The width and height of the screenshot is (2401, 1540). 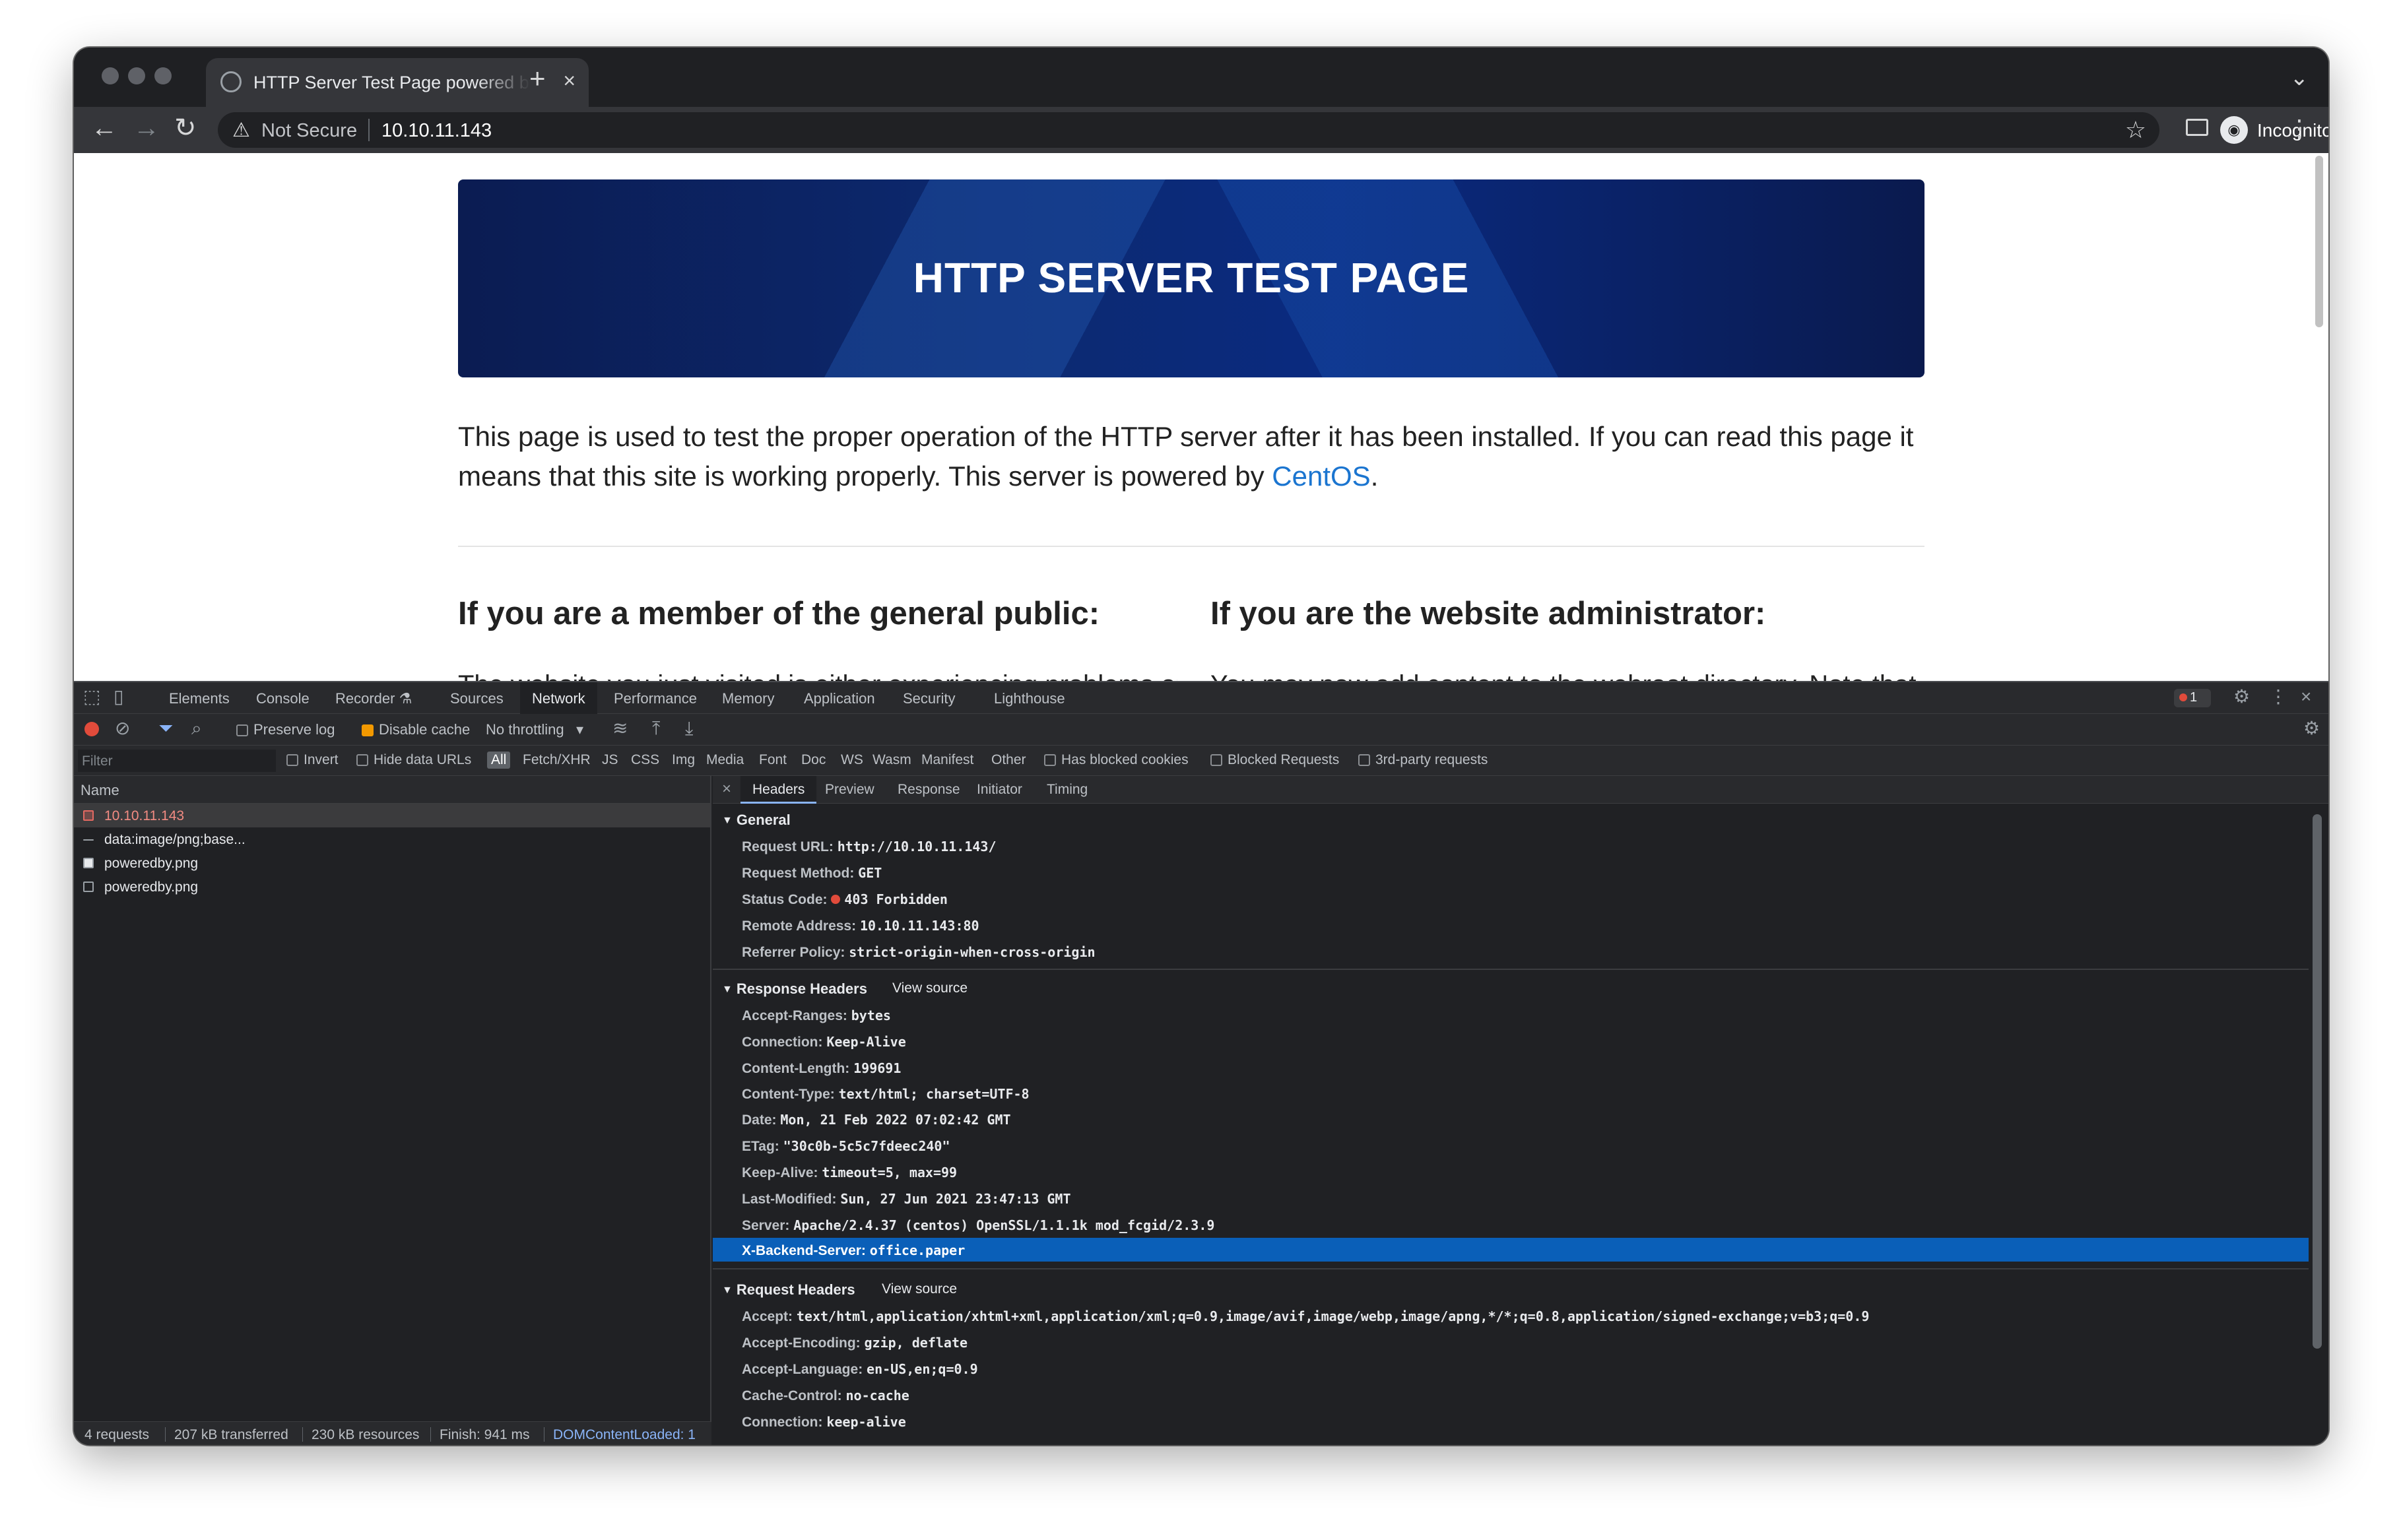 What do you see at coordinates (2197, 127) in the screenshot?
I see `cast-icon` at bounding box center [2197, 127].